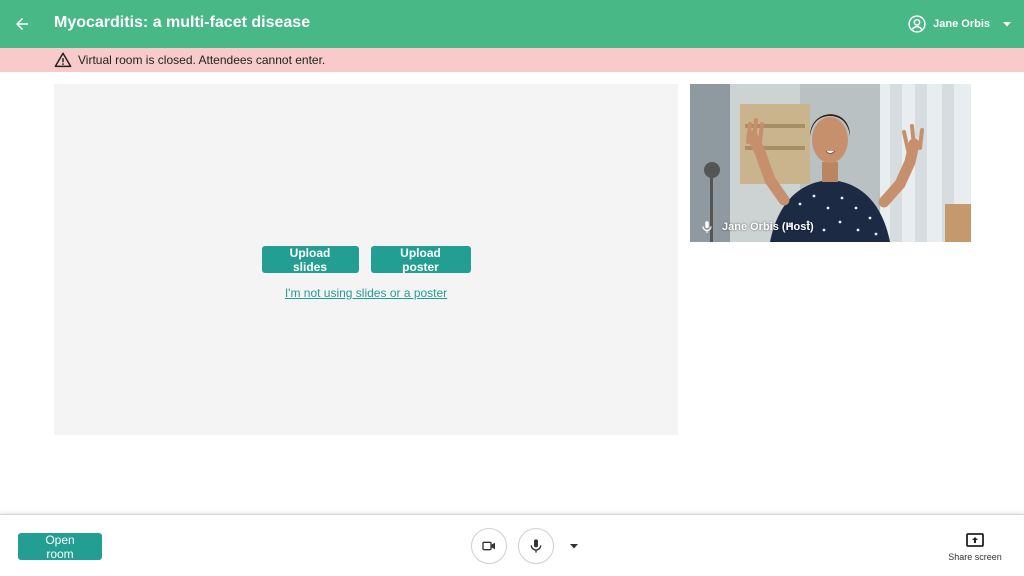  Describe the element at coordinates (310, 260) in the screenshot. I see `upload-slides-button: Upload slides` at that location.